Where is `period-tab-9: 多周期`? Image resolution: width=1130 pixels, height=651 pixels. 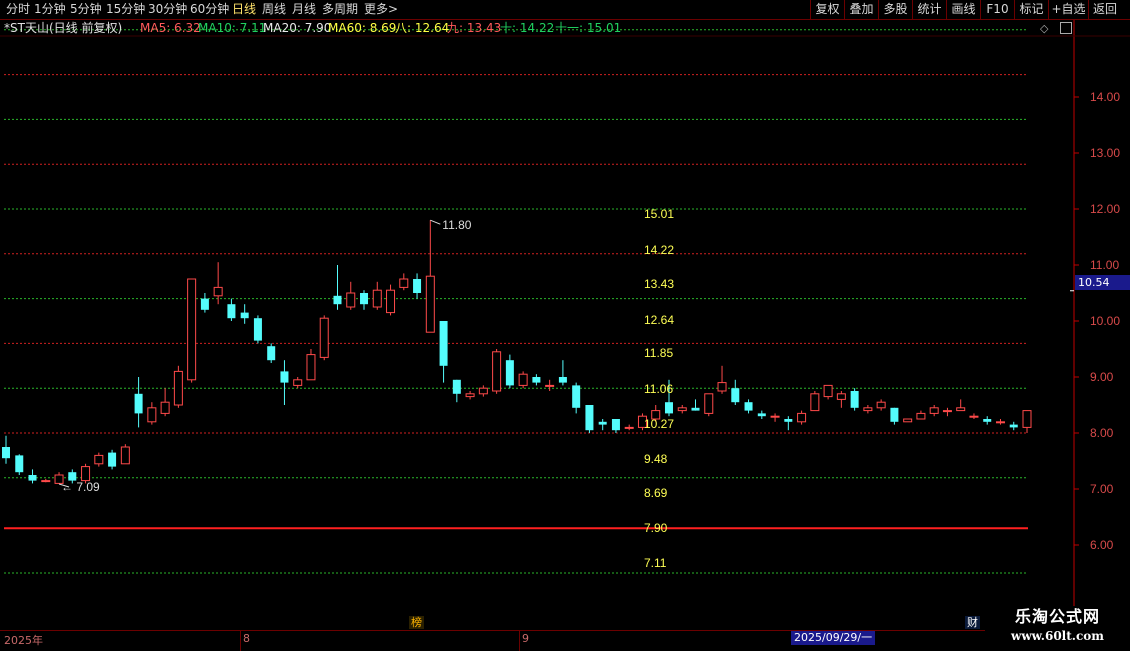 period-tab-9: 多周期 is located at coordinates (340, 9).